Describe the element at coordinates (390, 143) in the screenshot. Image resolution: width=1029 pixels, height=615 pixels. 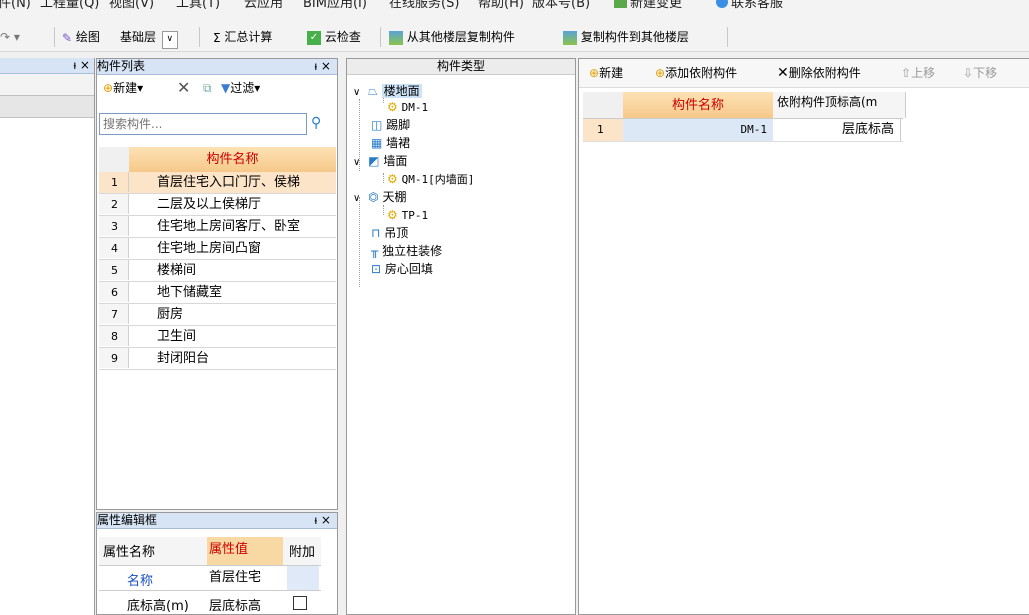
I see `tree-node-dado: ▦ 墙裙` at that location.